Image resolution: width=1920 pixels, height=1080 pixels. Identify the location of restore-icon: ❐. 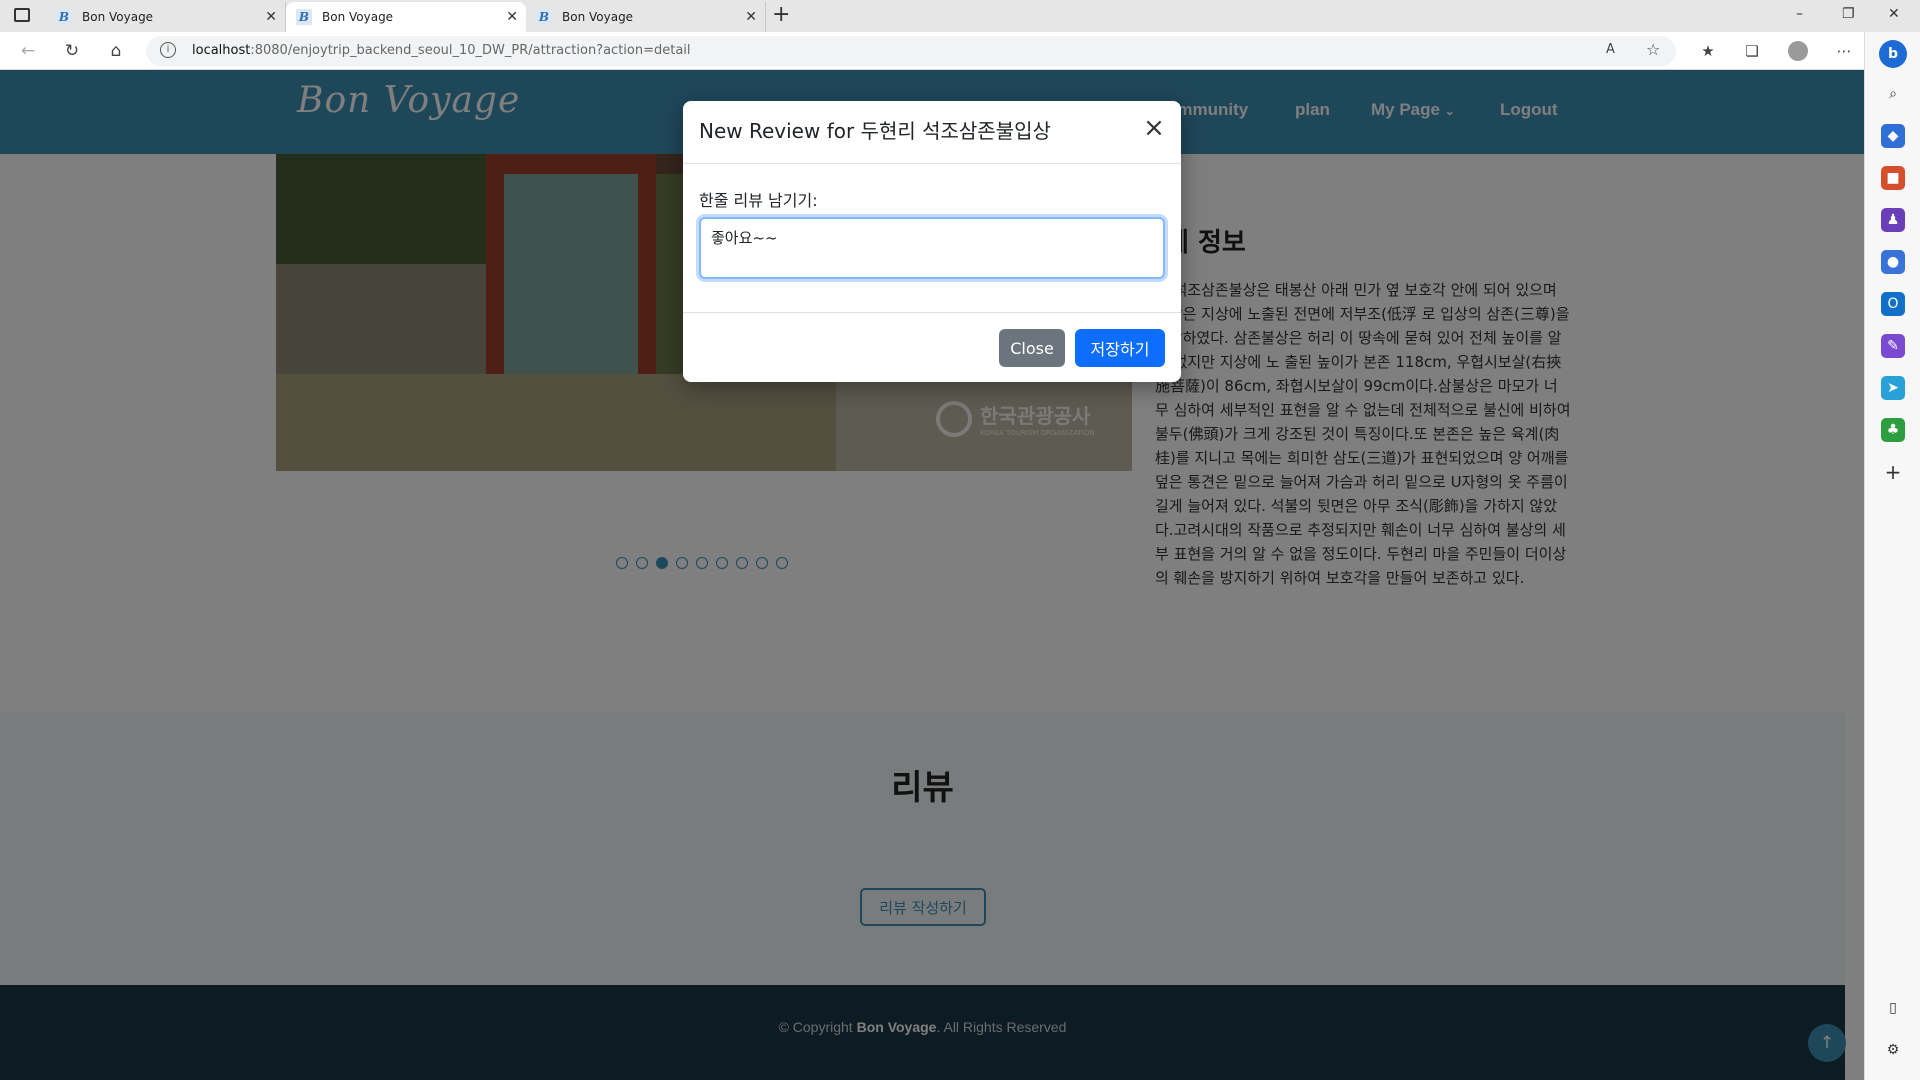
(1848, 14).